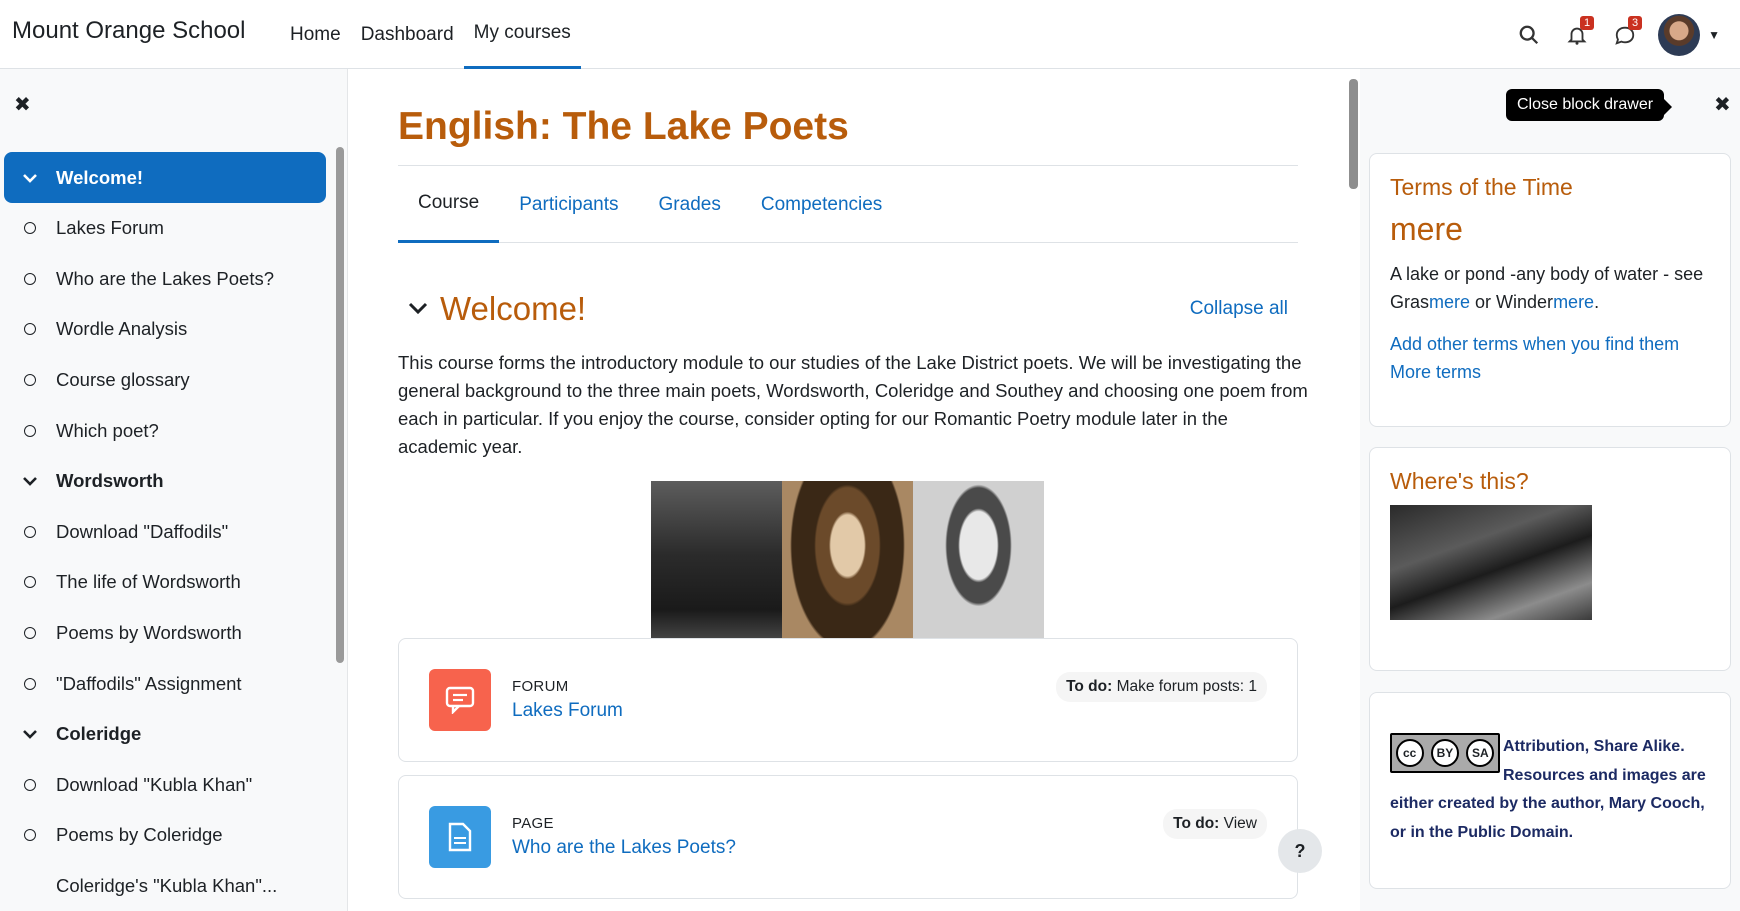  Describe the element at coordinates (1597, 302) in the screenshot. I see `definition-text: .` at that location.